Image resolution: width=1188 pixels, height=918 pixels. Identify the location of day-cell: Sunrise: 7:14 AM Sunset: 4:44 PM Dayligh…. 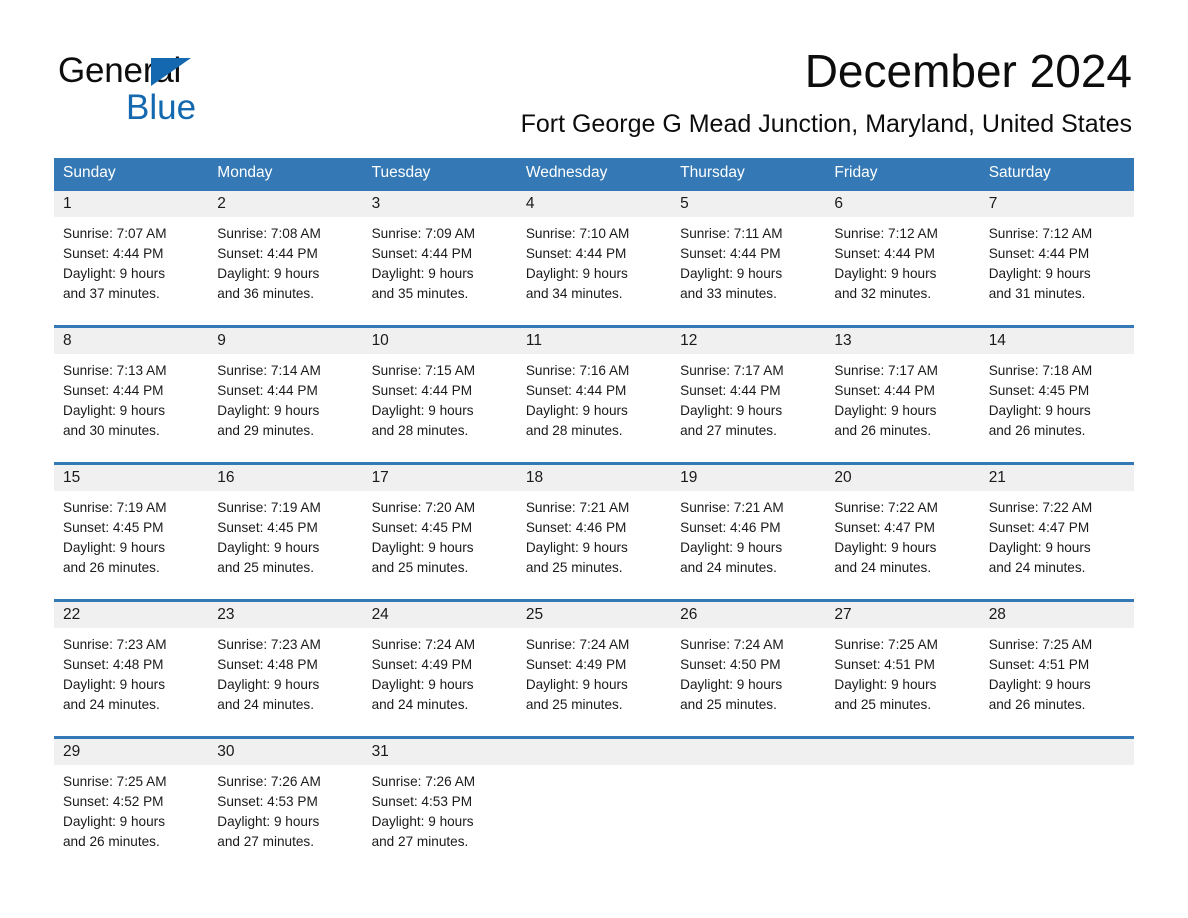
(285, 408).